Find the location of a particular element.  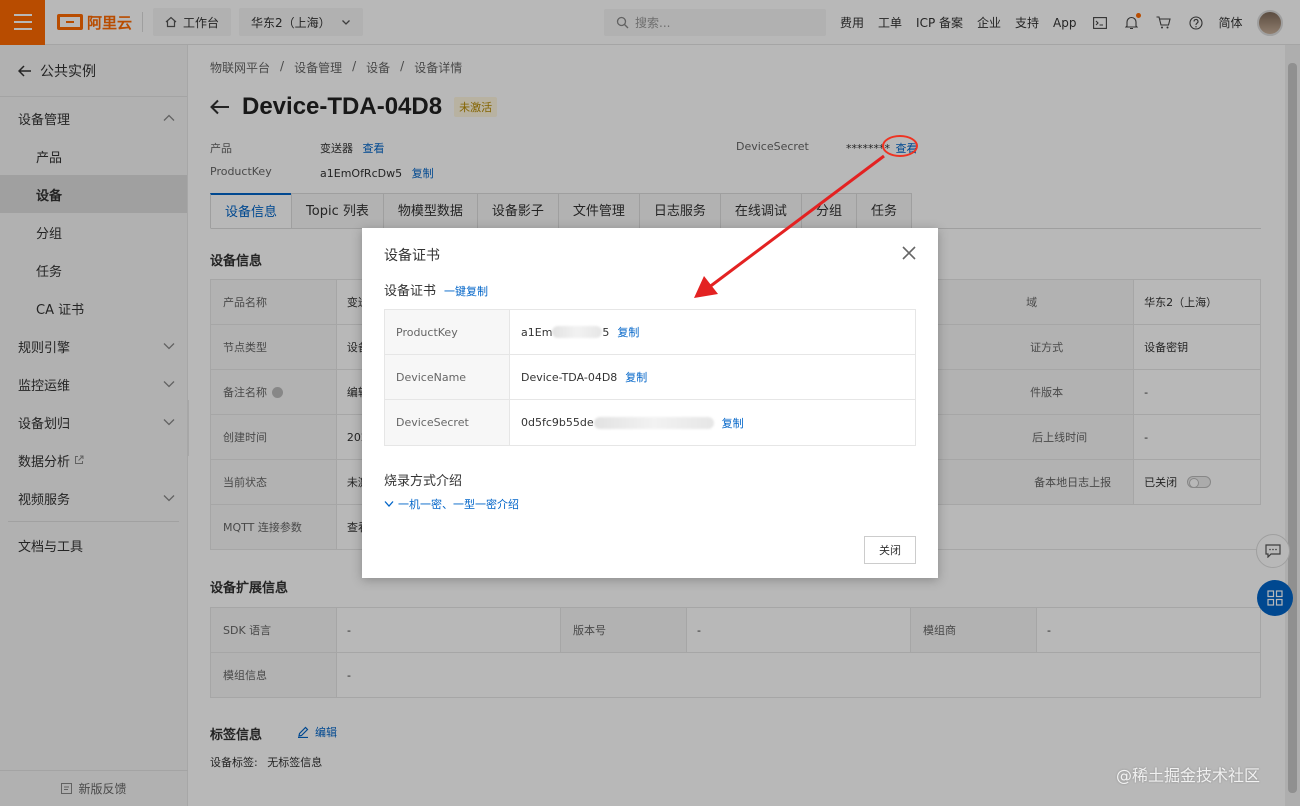

value-prefix: a1Em is located at coordinates (537, 332).